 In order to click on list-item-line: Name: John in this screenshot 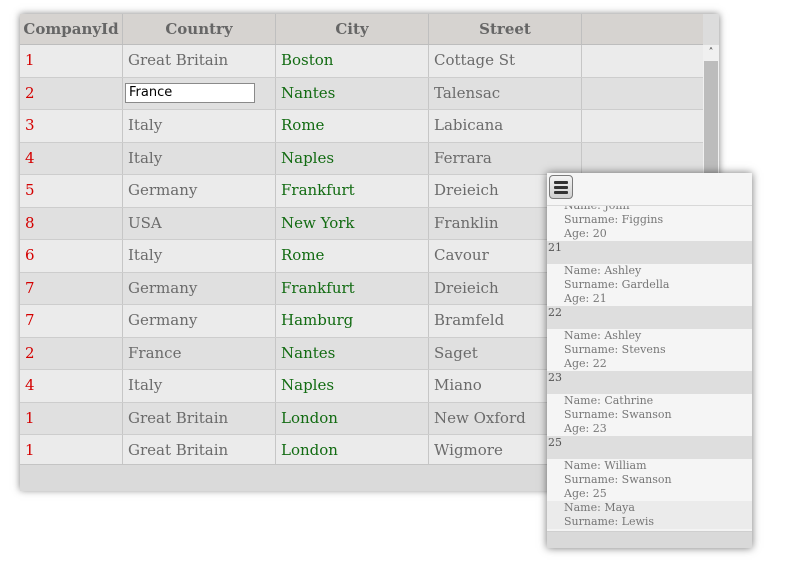, I will do `click(658, 209)`.